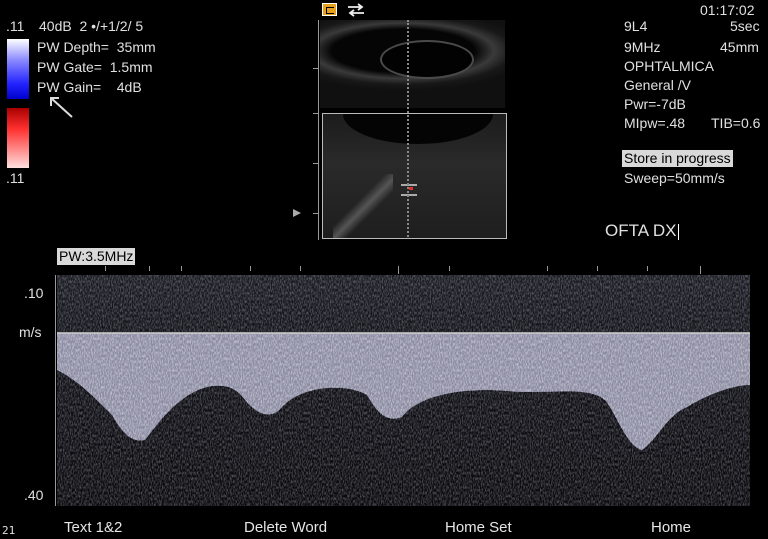 The height and width of the screenshot is (539, 768). I want to click on annotation-text-value: OFTA DX, so click(641, 230).